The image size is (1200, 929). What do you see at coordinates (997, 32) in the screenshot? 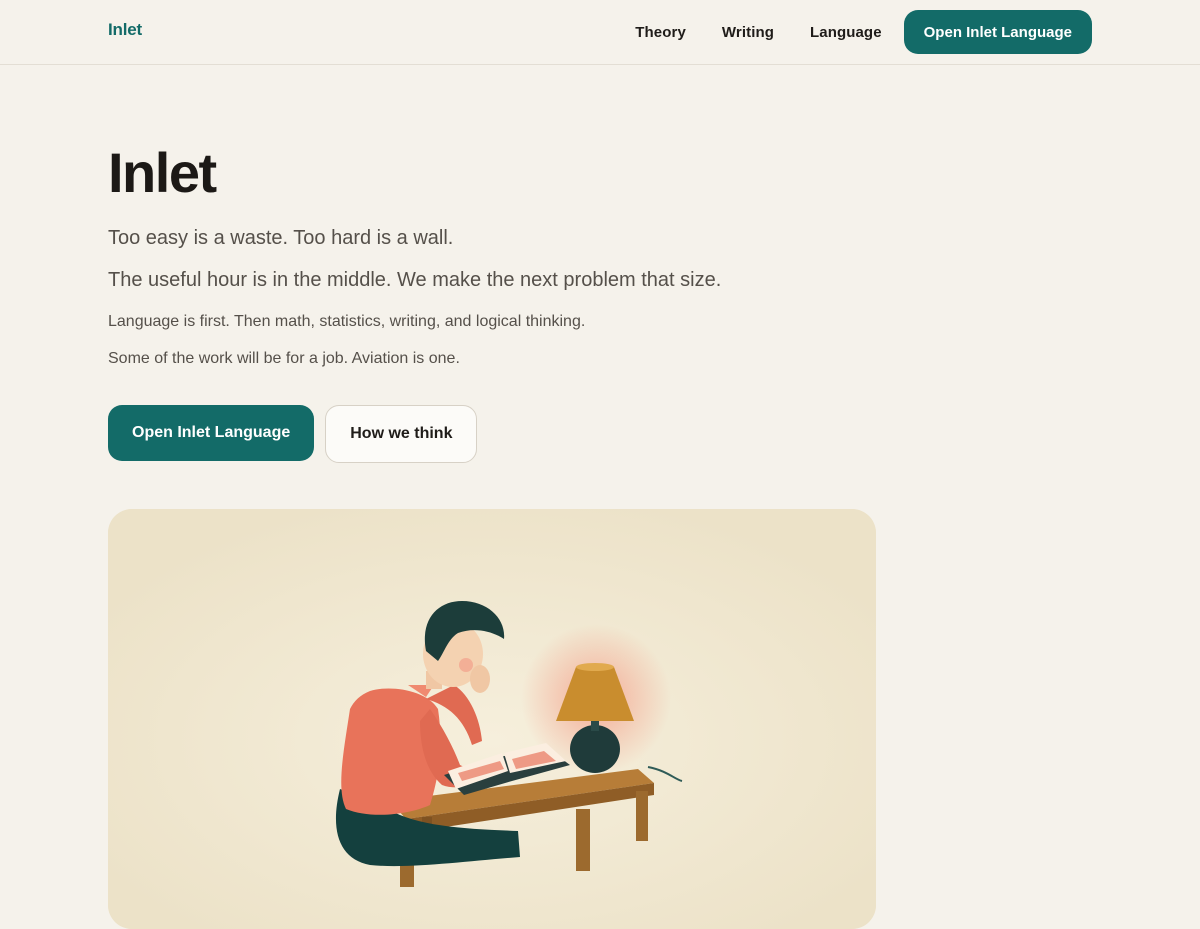
I see `open-inlet-language-nav-button: Open Inlet Language` at bounding box center [997, 32].